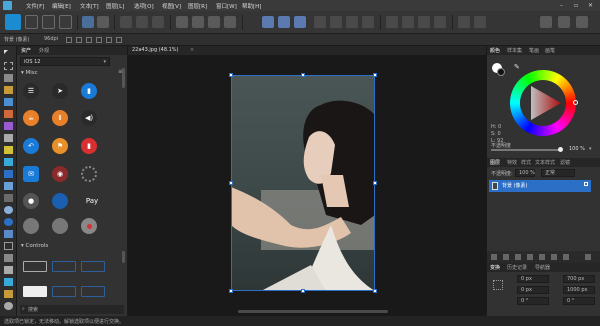  Describe the element at coordinates (8, 306) in the screenshot. I see `zoom-tool-icon` at that location.